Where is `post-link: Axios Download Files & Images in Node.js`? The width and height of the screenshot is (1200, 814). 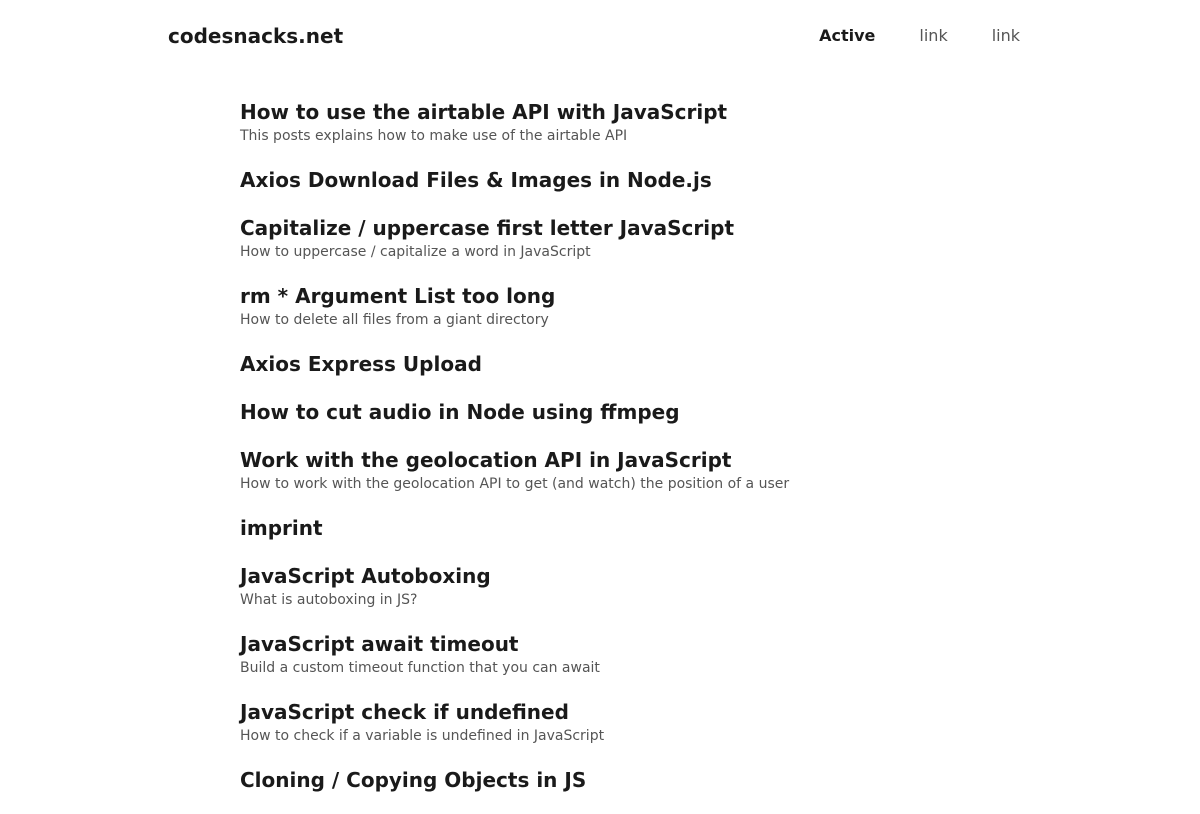 post-link: Axios Download Files & Images in Node.js is located at coordinates (620, 190).